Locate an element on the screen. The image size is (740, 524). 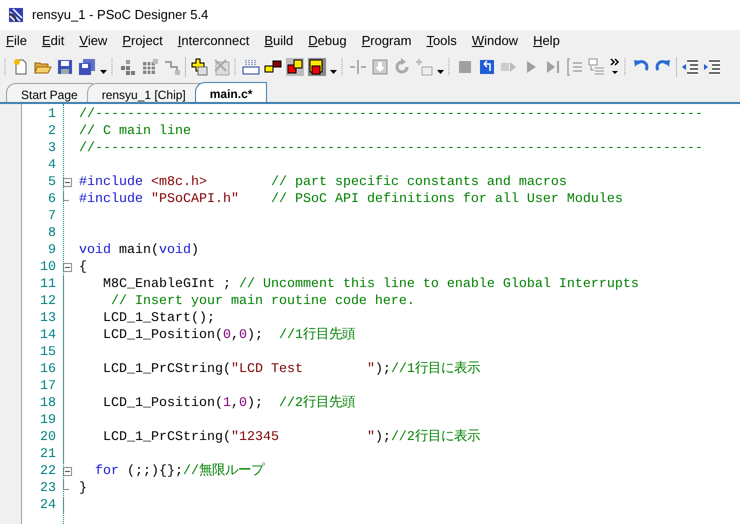
list-icon is located at coordinates (575, 67).